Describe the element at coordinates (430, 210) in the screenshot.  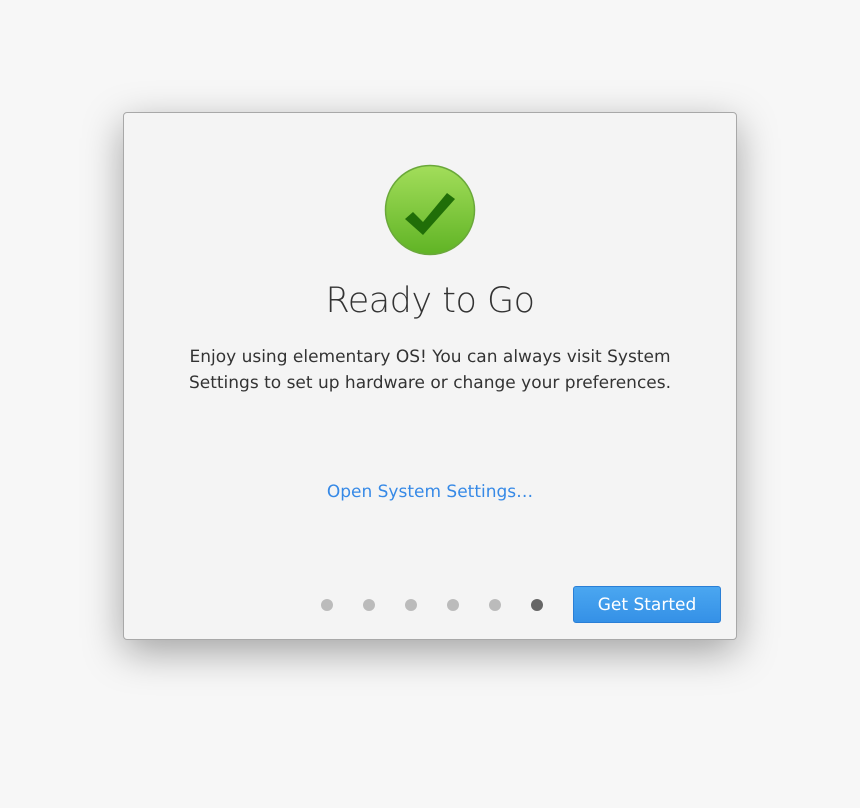
I see `checkmark-icon` at that location.